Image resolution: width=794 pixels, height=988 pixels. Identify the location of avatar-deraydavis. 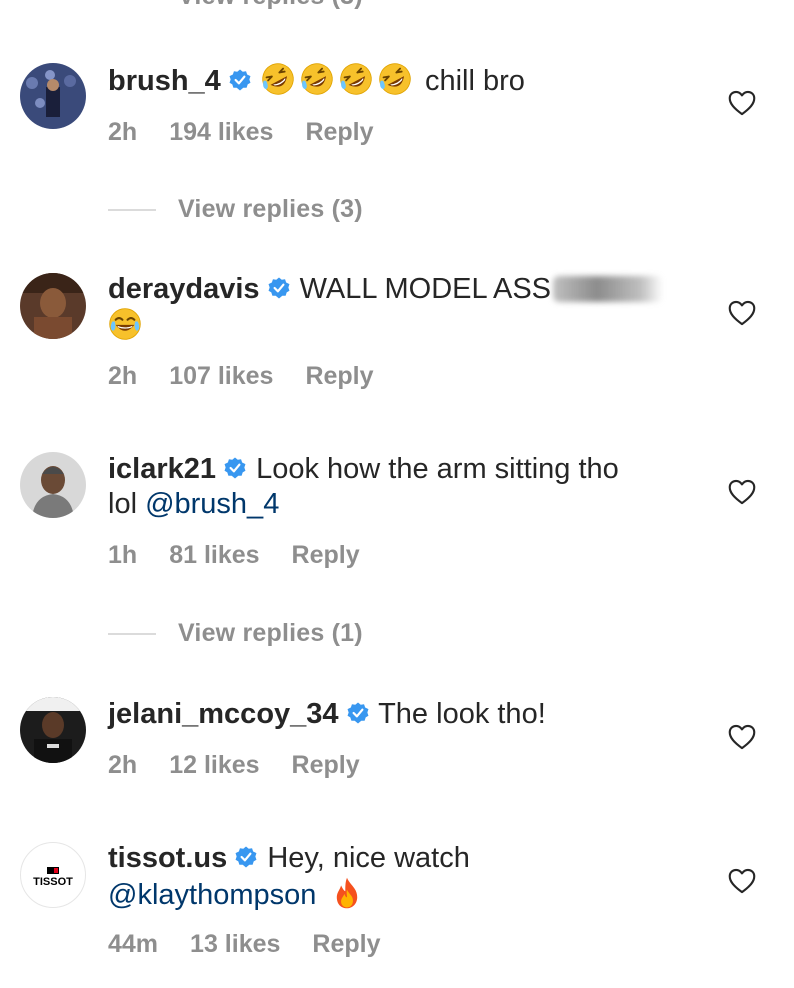
(53, 306).